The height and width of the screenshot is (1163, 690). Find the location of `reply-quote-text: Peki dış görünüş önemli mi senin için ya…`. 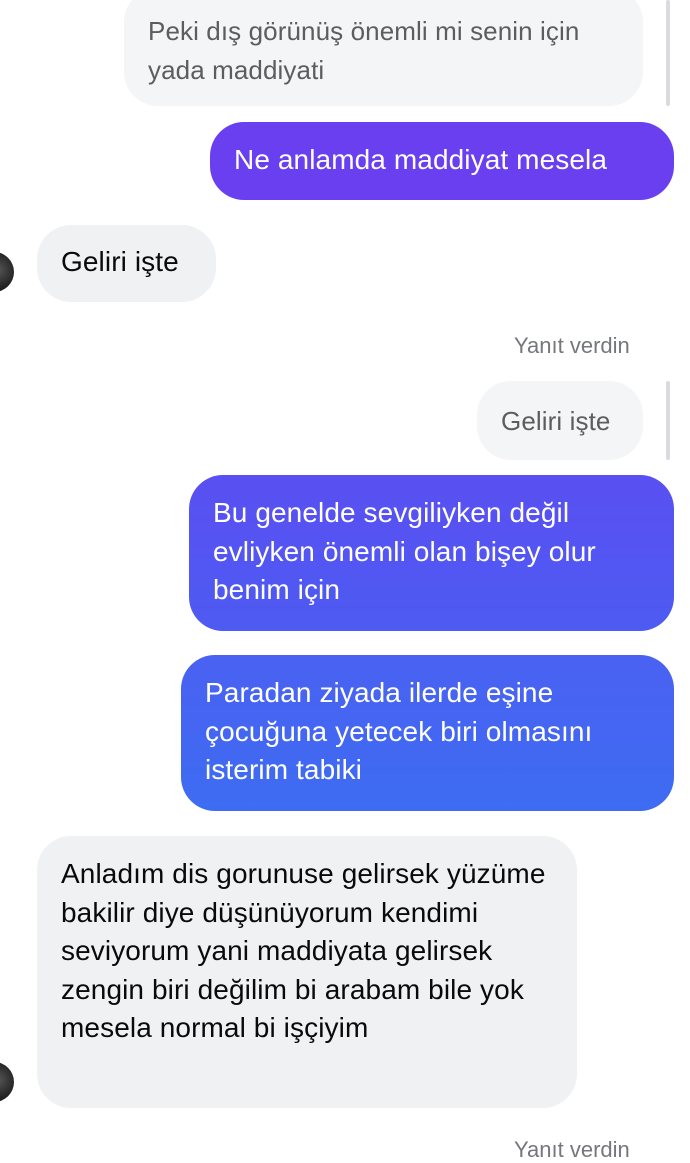

reply-quote-text: Peki dış görünüş önemli mi senin için ya… is located at coordinates (364, 50).